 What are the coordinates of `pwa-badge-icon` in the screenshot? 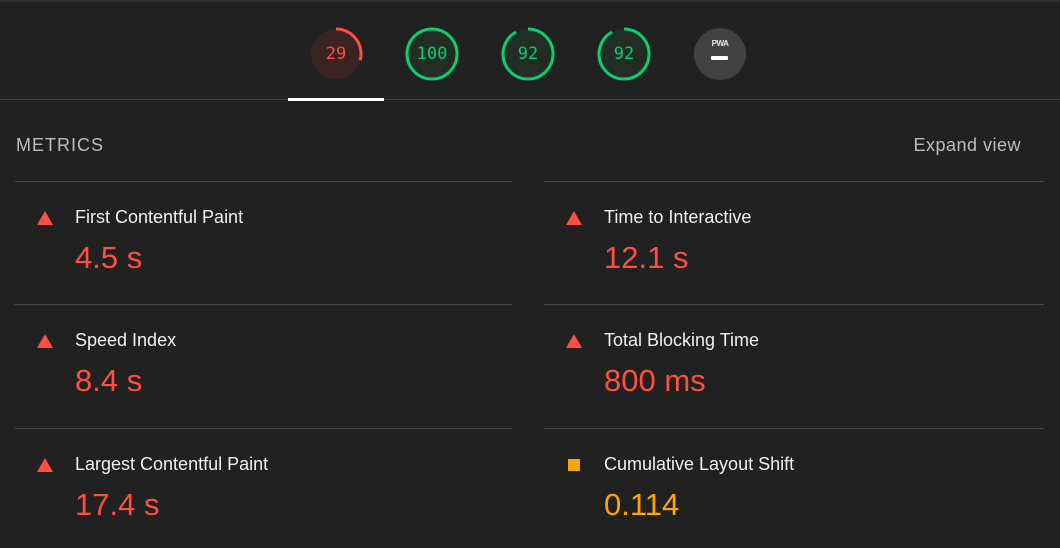 It's located at (720, 54).